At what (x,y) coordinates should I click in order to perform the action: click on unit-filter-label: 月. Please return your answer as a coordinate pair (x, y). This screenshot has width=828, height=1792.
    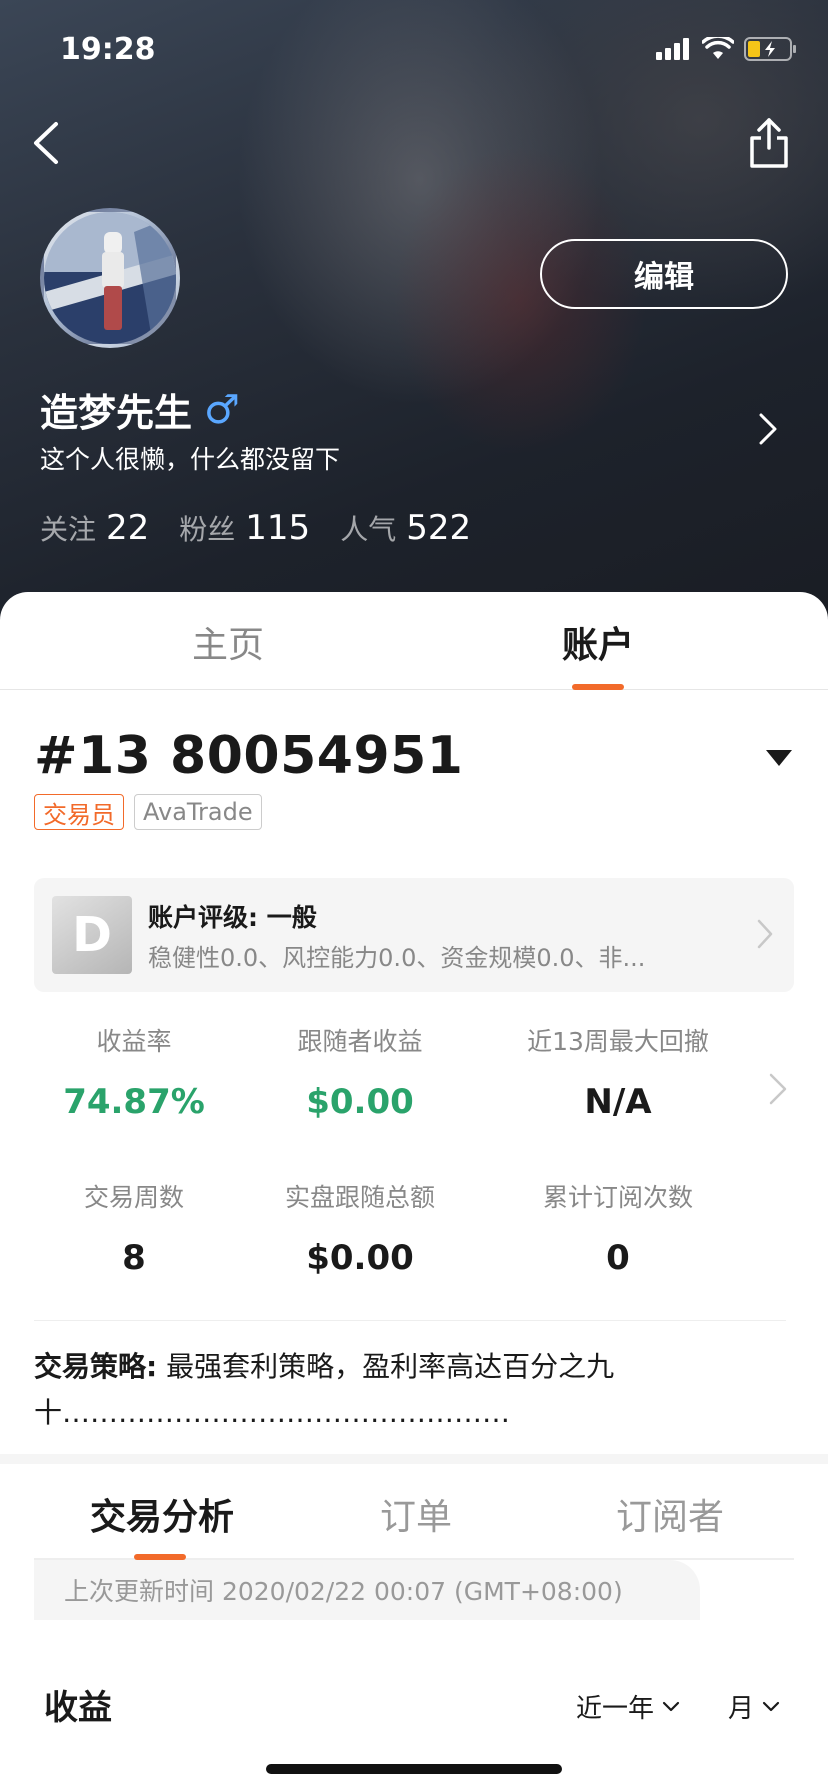
    Looking at the image, I should click on (741, 1709).